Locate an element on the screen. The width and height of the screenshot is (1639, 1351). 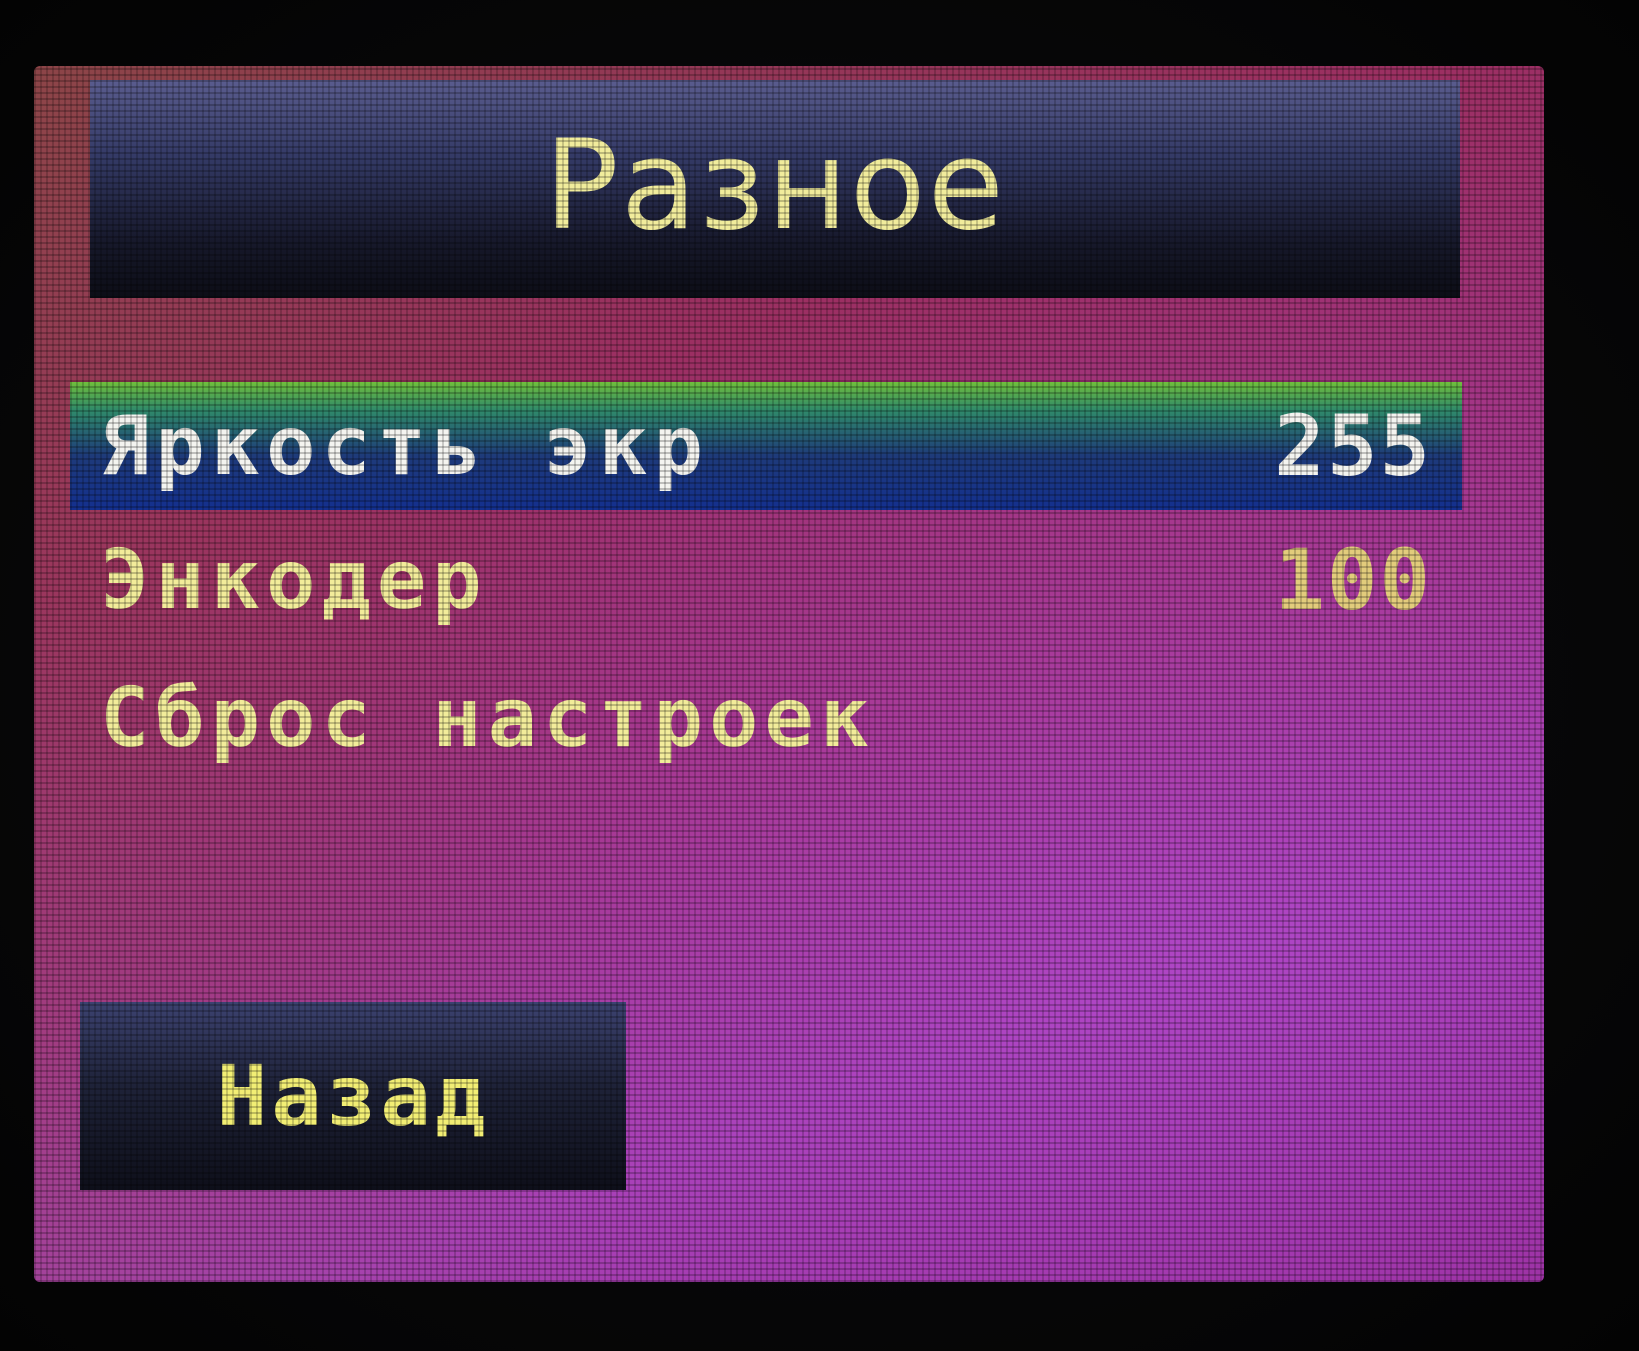
header-bar: Разное is located at coordinates (775, 189).